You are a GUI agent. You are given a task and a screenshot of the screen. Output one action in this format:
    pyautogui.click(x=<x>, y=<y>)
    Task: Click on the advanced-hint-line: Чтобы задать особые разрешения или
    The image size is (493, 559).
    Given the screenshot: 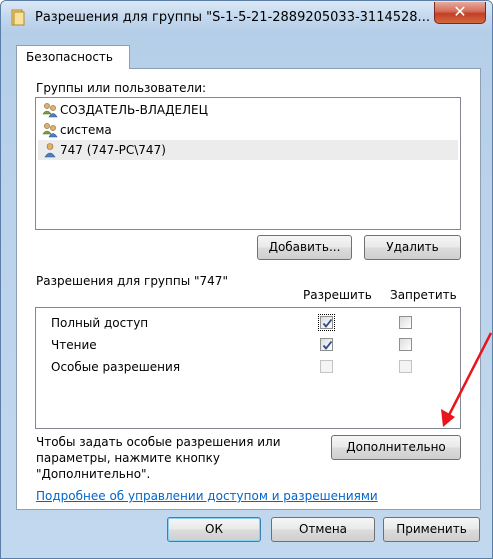 What is the action you would take?
    pyautogui.click(x=158, y=442)
    